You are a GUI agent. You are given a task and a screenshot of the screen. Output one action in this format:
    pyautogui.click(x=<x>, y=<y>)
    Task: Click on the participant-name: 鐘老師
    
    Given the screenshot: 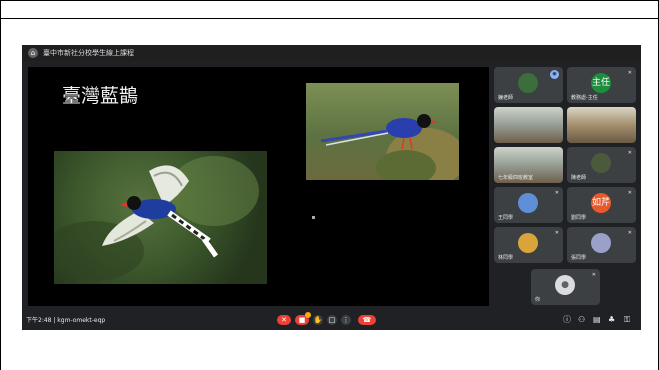 What is the action you would take?
    pyautogui.click(x=506, y=98)
    